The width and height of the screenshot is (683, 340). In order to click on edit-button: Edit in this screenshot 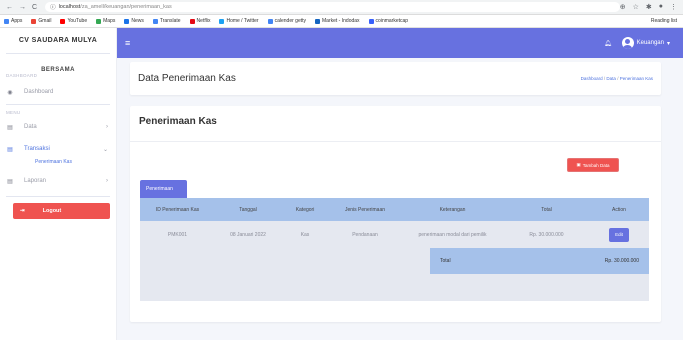, I will do `click(619, 234)`.